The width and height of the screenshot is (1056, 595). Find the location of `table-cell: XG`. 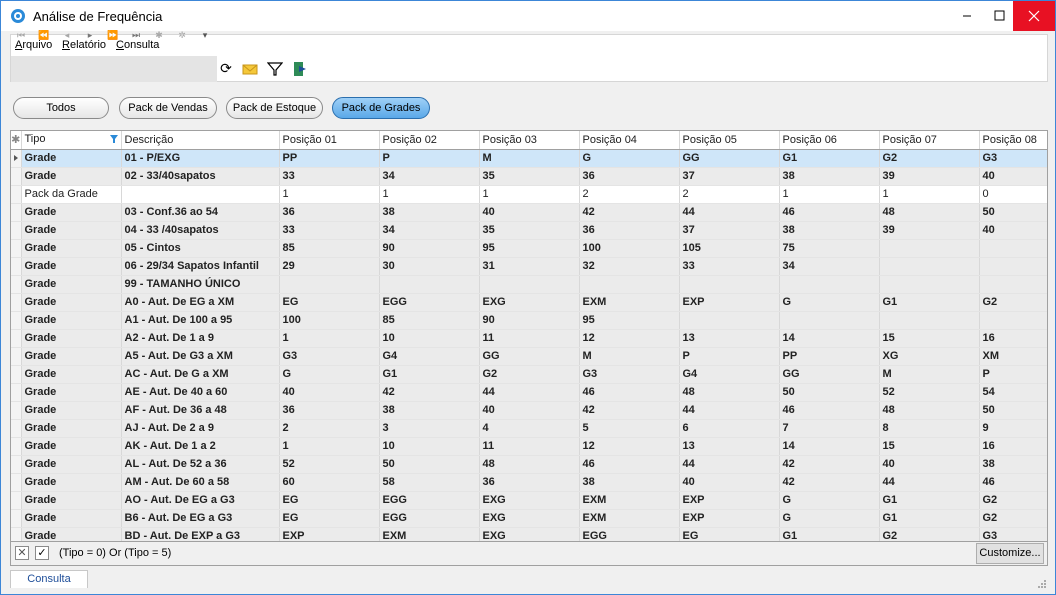

table-cell: XG is located at coordinates (929, 356).